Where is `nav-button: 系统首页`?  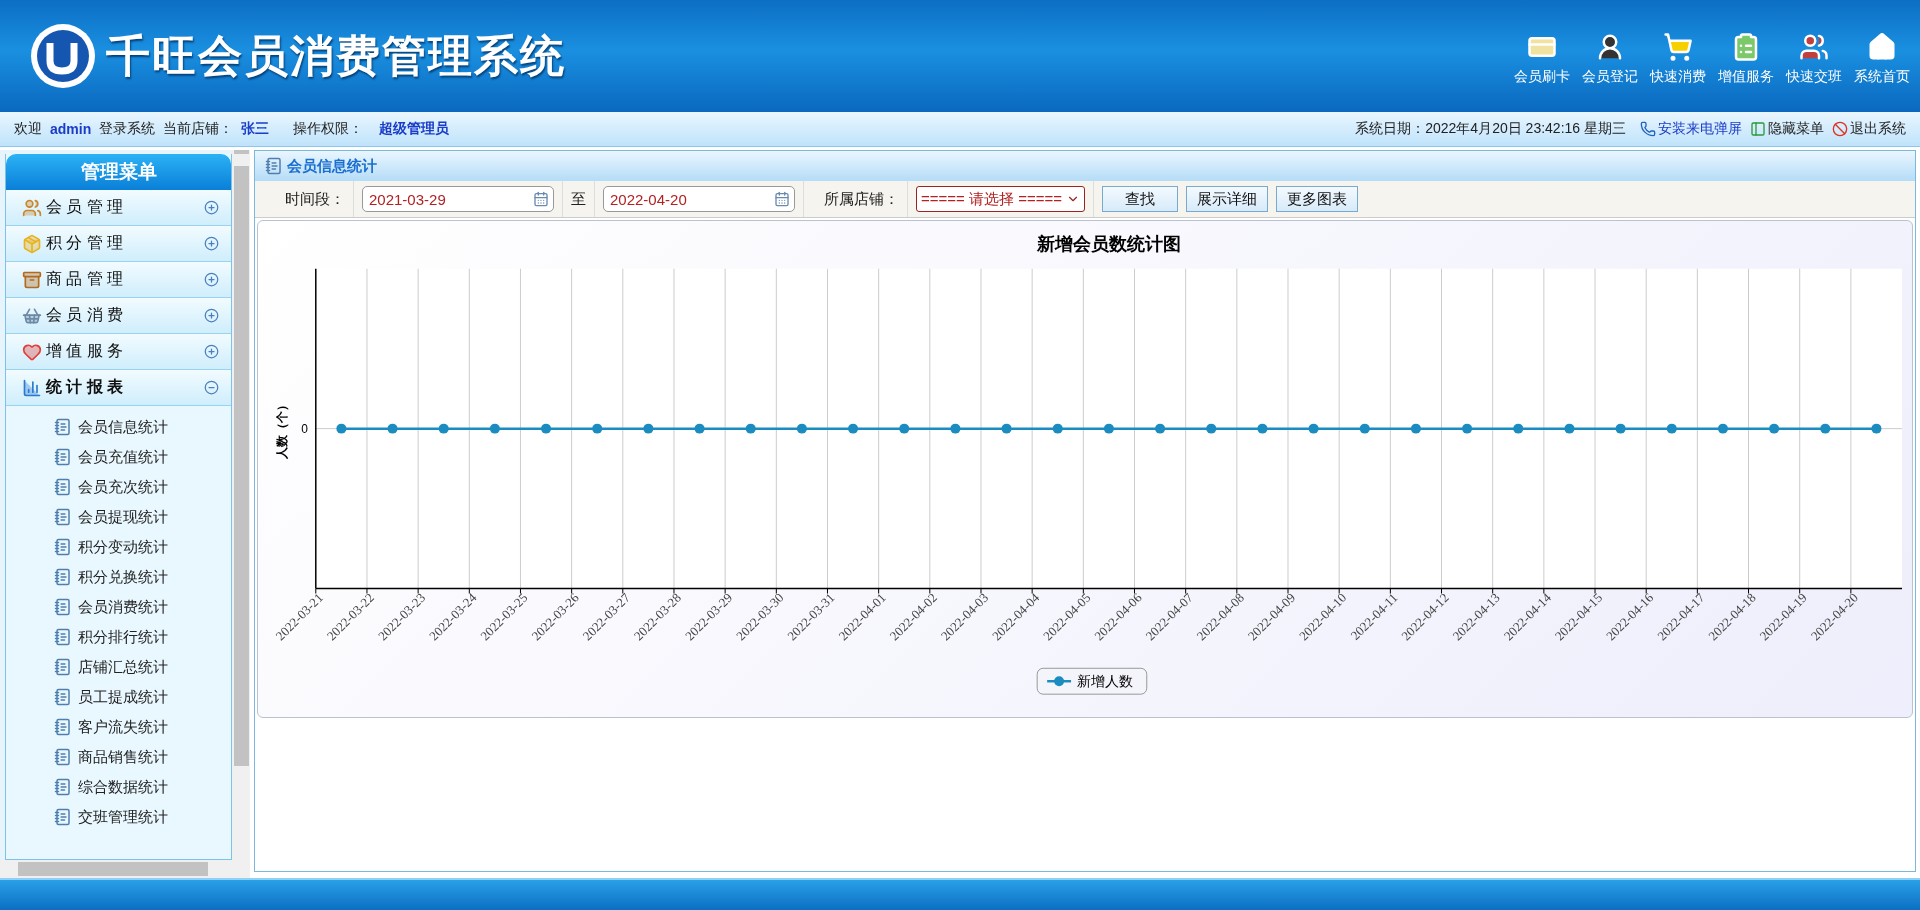 nav-button: 系统首页 is located at coordinates (1882, 59).